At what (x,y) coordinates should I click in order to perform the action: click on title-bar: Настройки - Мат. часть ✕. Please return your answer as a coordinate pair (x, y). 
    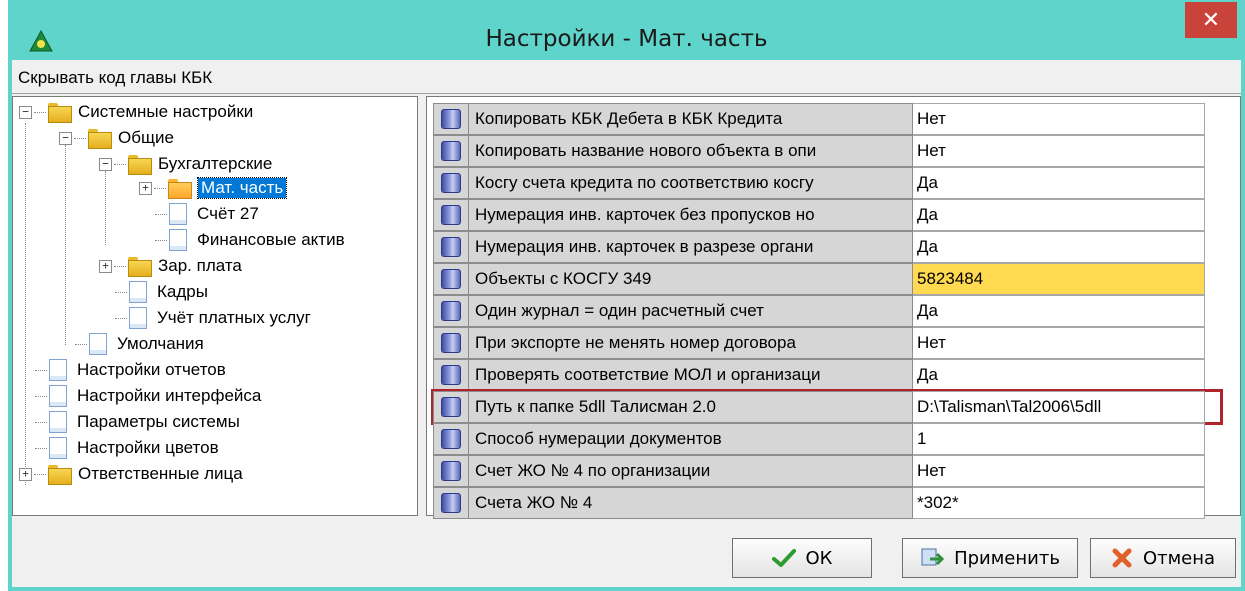
    Looking at the image, I should click on (626, 30).